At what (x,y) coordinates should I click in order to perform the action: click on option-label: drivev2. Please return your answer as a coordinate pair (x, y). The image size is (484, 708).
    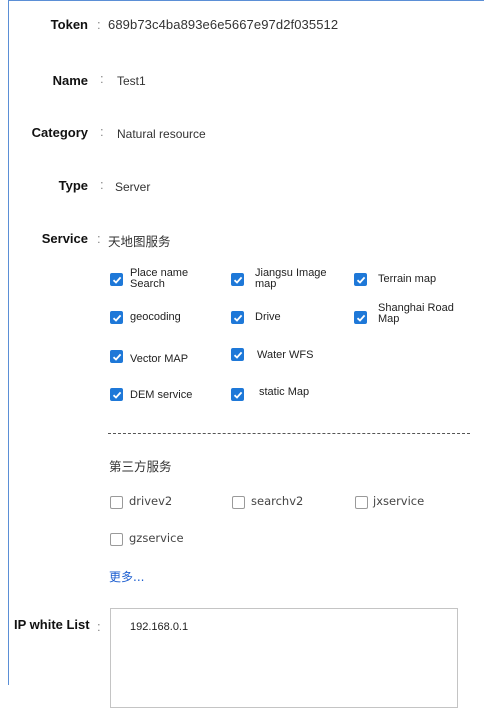
    Looking at the image, I should click on (151, 501).